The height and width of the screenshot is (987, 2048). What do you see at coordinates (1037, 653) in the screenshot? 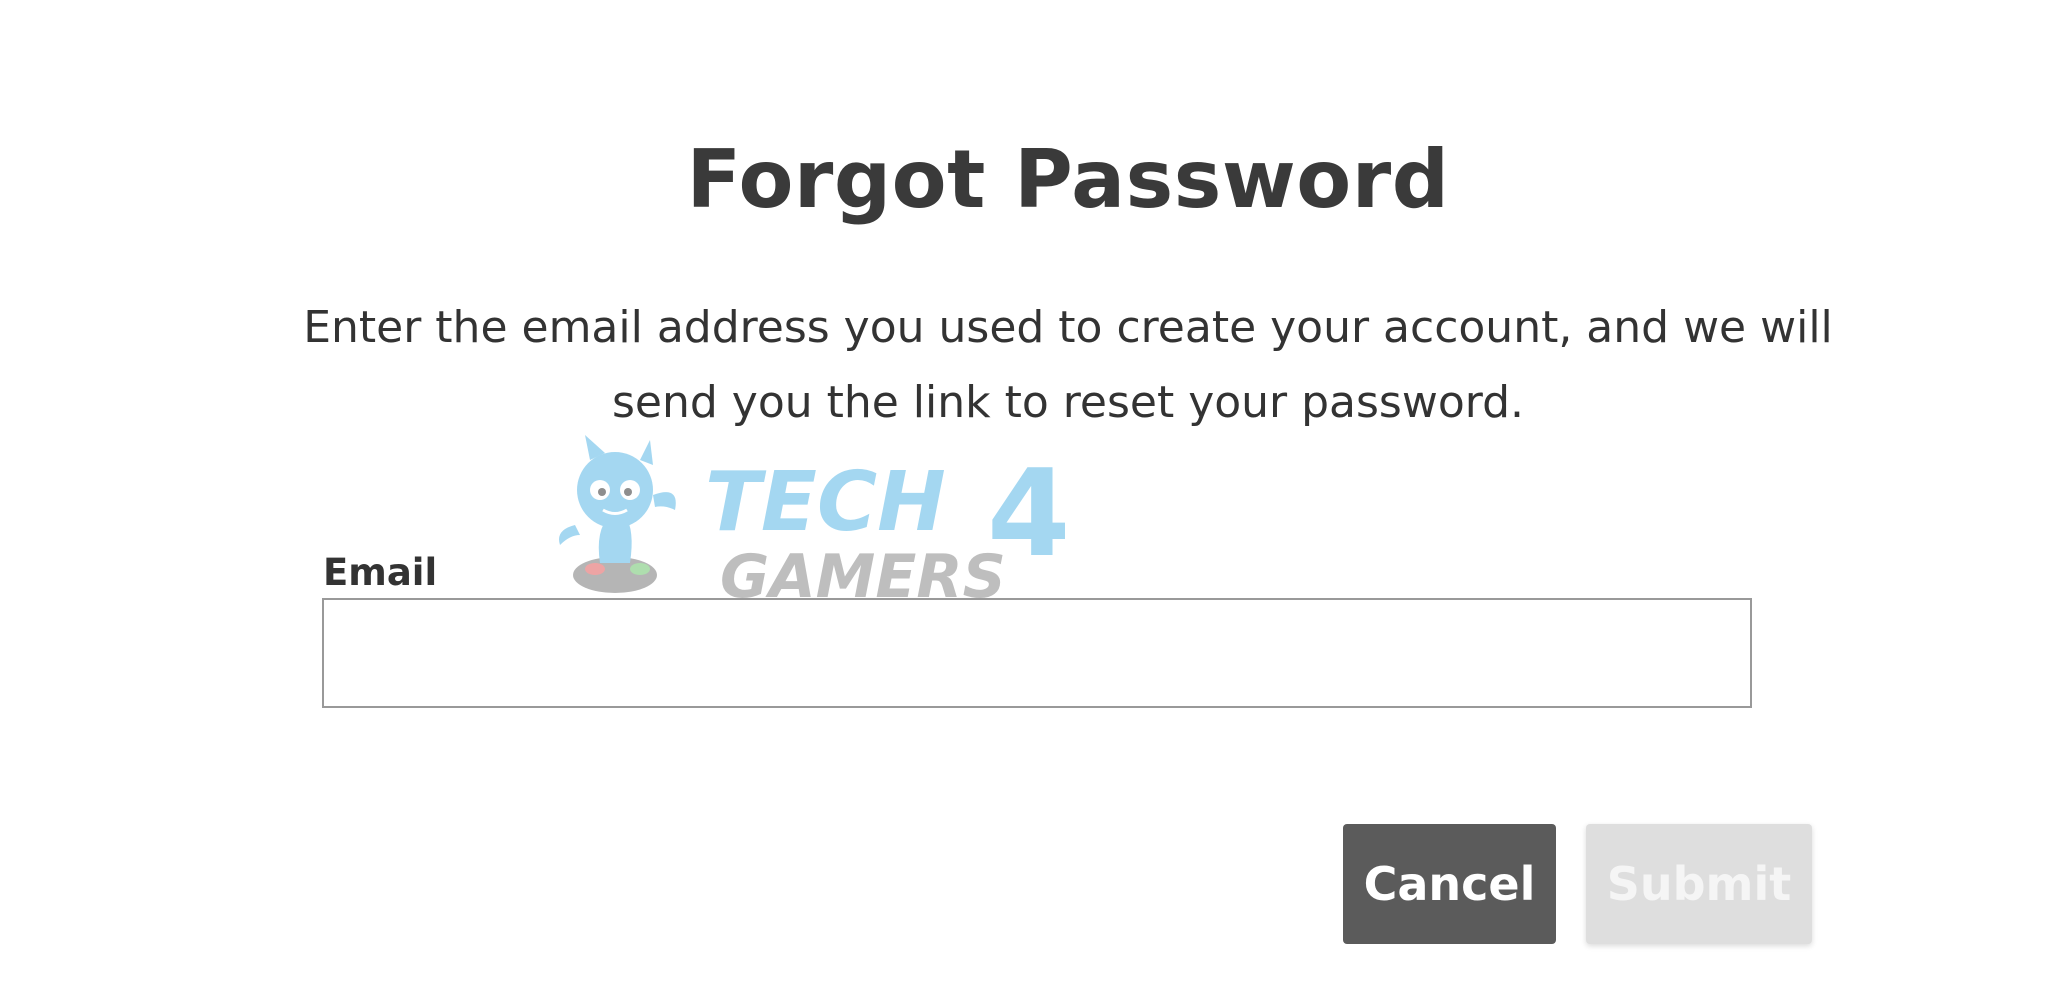
I see `email-field` at bounding box center [1037, 653].